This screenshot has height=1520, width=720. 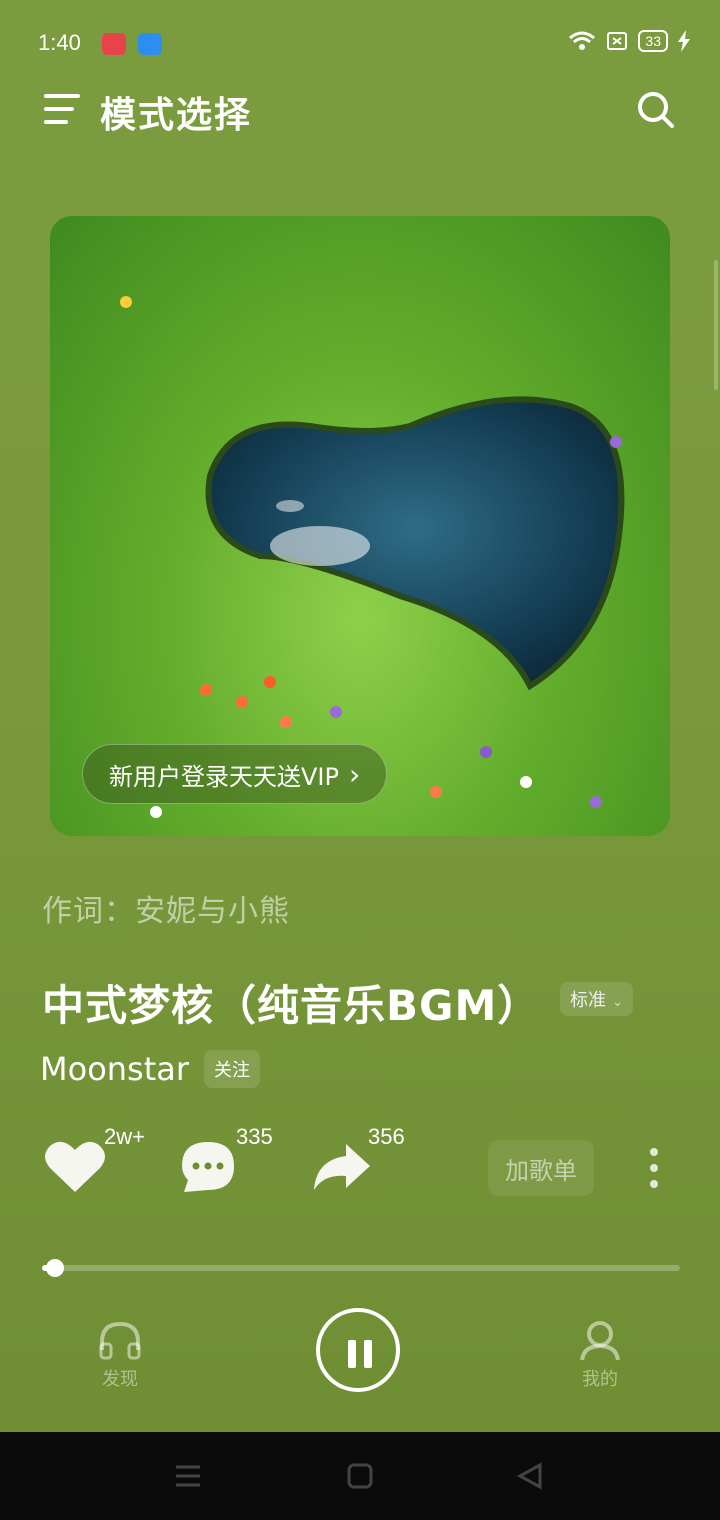 What do you see at coordinates (653, 41) in the screenshot?
I see `battery-indicator: 33` at bounding box center [653, 41].